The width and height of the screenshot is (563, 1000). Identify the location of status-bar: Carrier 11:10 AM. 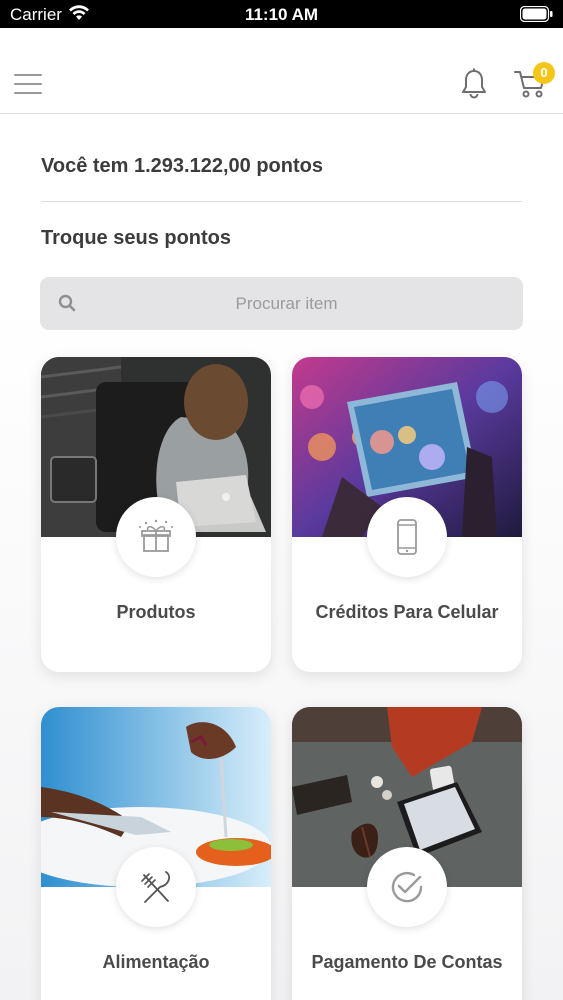
(281, 14).